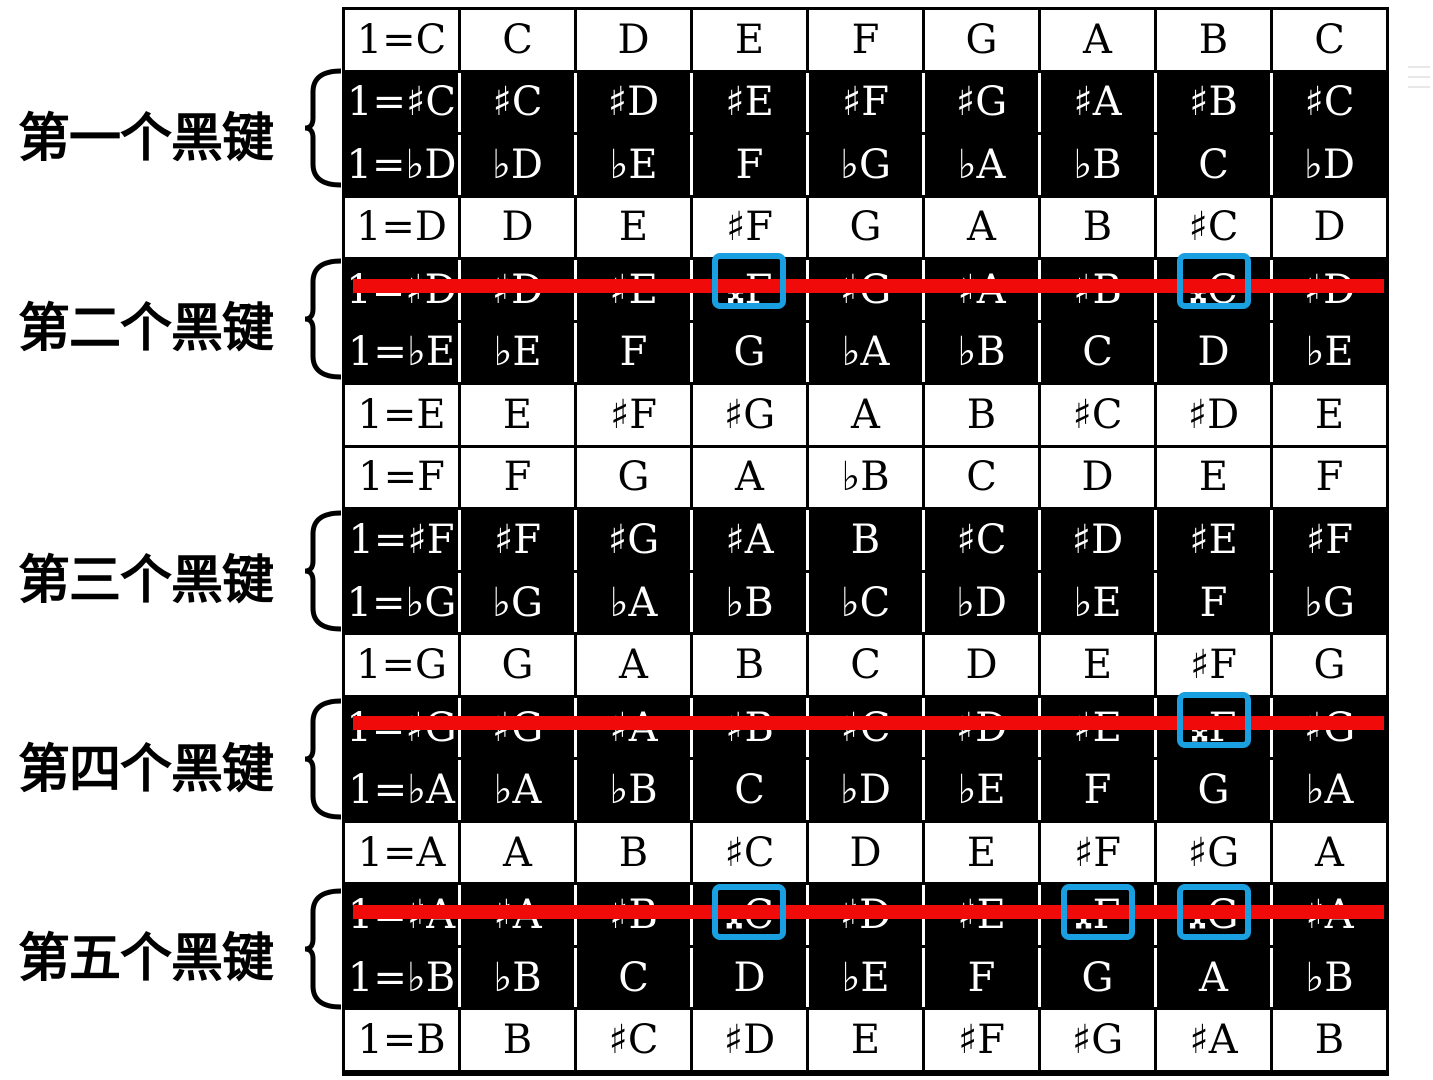 The image size is (1433, 1080). What do you see at coordinates (146, 329) in the screenshot?
I see `side-label-black-key-2: 第二个黑键` at bounding box center [146, 329].